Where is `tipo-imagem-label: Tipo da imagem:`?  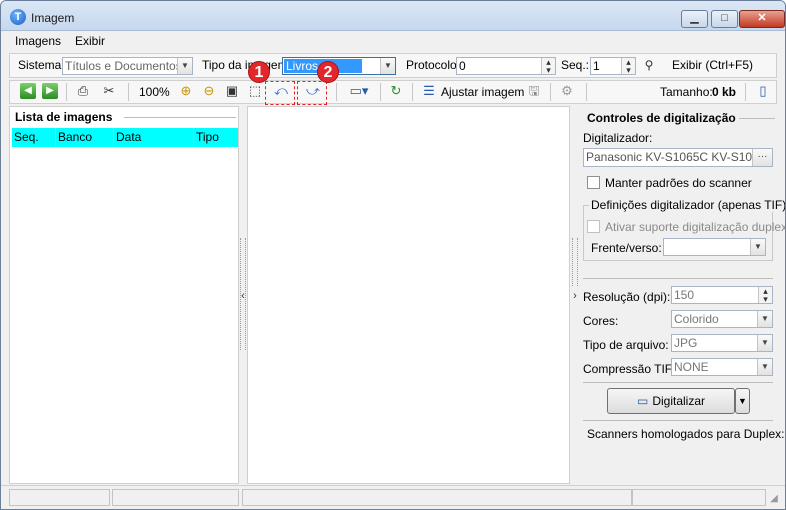 tipo-imagem-label: Tipo da imagem: is located at coordinates (246, 65).